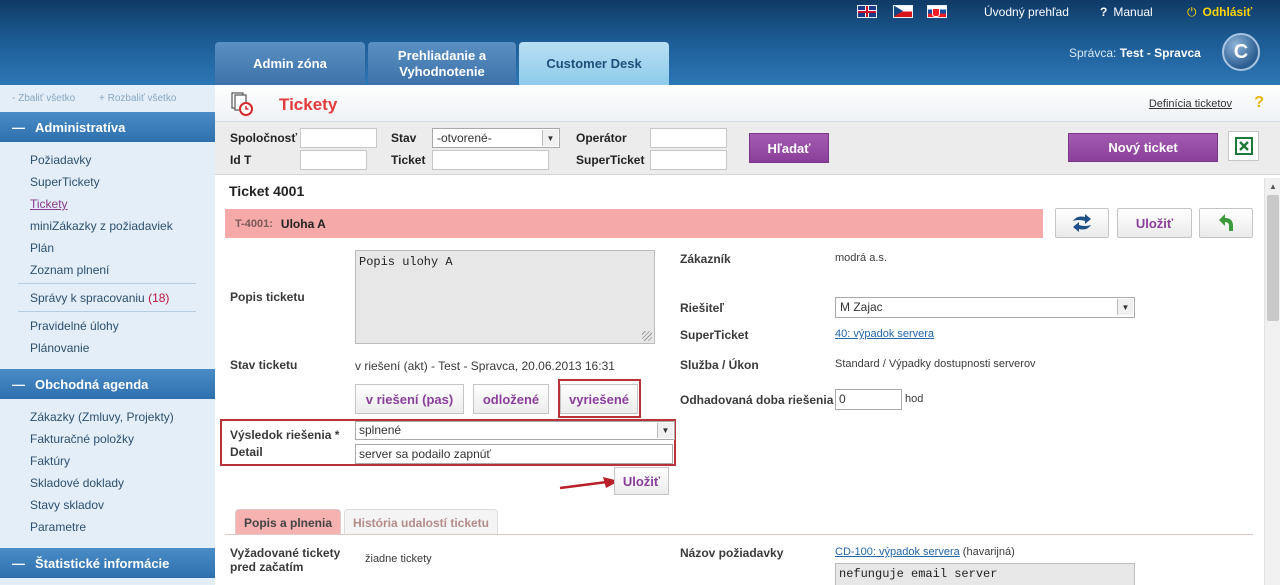 The height and width of the screenshot is (585, 1280). What do you see at coordinates (985, 574) in the screenshot?
I see `request-description-textarea: nefunguje email server` at bounding box center [985, 574].